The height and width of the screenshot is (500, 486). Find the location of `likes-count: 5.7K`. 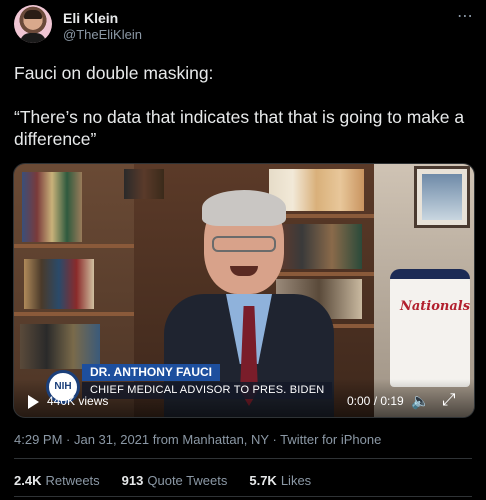

likes-count: 5.7K is located at coordinates (263, 480).